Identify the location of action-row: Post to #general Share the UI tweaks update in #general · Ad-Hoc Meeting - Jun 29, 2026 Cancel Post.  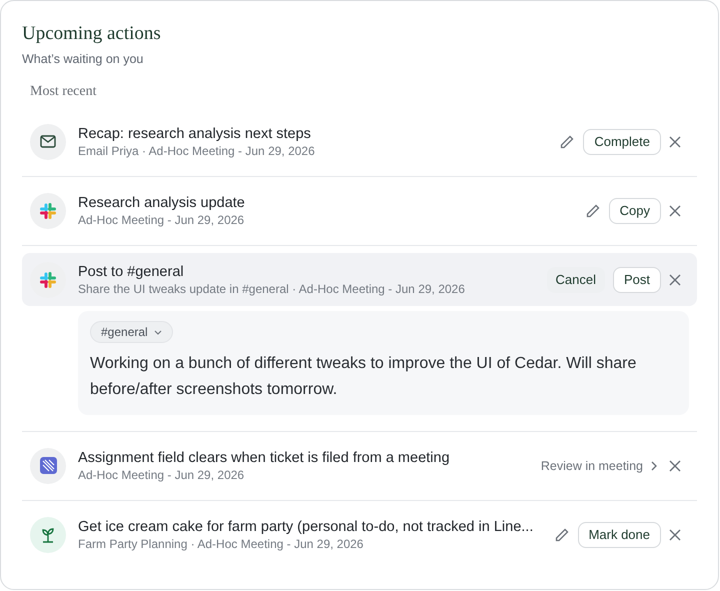
(359, 279).